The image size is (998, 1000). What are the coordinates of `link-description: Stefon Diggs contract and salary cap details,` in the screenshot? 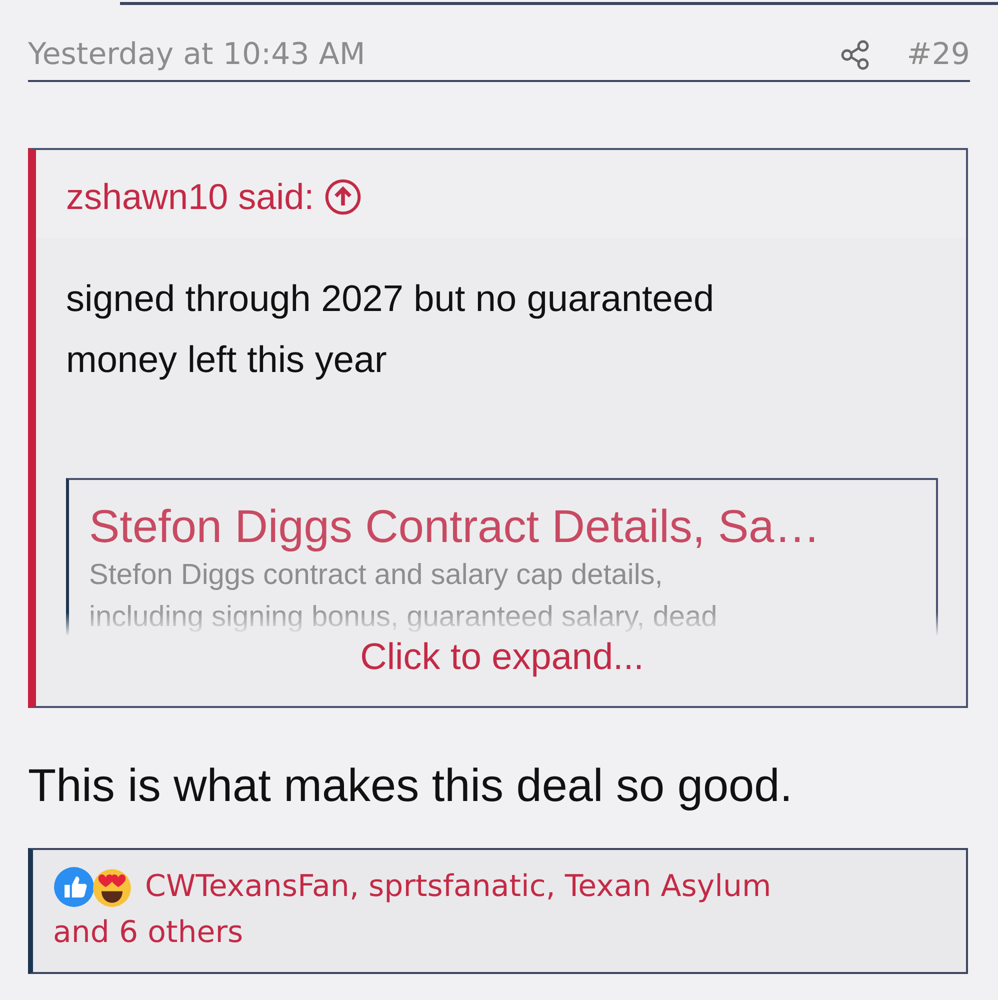 It's located at (376, 575).